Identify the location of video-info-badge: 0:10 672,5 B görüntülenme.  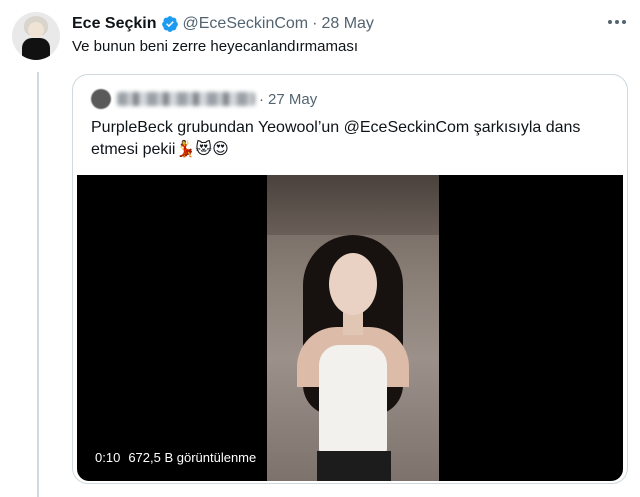
(176, 457).